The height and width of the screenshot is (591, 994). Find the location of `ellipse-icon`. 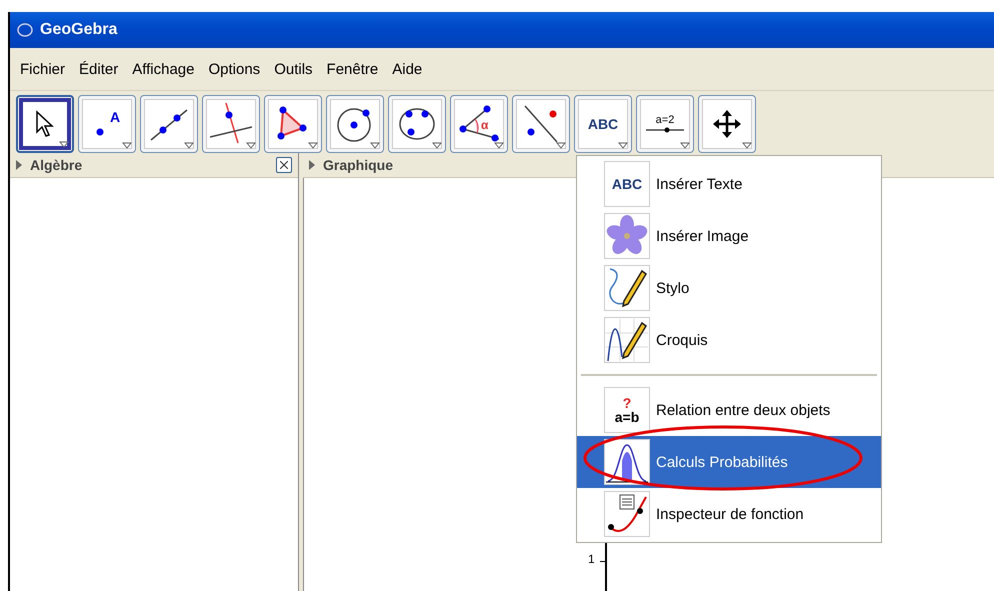

ellipse-icon is located at coordinates (417, 124).